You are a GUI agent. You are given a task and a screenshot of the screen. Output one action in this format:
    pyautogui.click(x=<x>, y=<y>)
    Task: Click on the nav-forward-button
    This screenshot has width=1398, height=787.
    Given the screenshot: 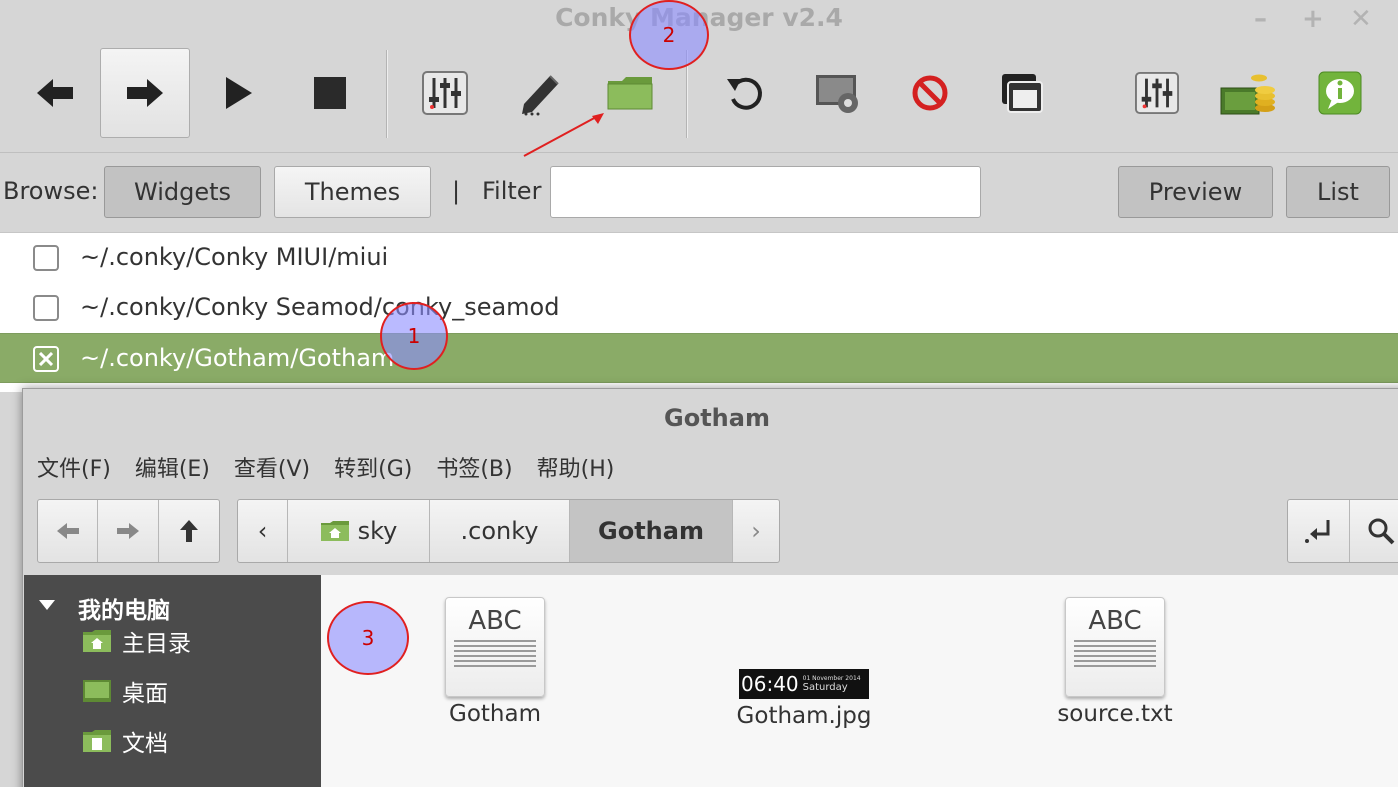 What is the action you would take?
    pyautogui.click(x=128, y=531)
    